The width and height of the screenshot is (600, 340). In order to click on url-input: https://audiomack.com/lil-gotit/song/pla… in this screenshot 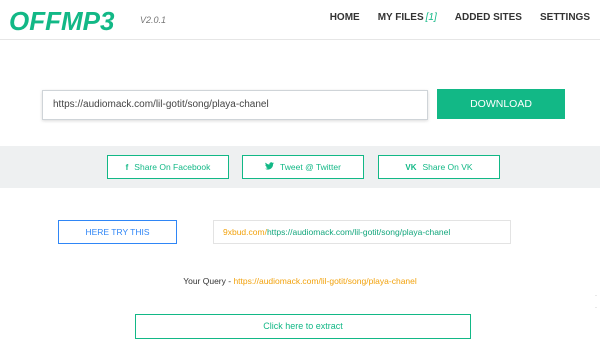, I will do `click(235, 105)`.